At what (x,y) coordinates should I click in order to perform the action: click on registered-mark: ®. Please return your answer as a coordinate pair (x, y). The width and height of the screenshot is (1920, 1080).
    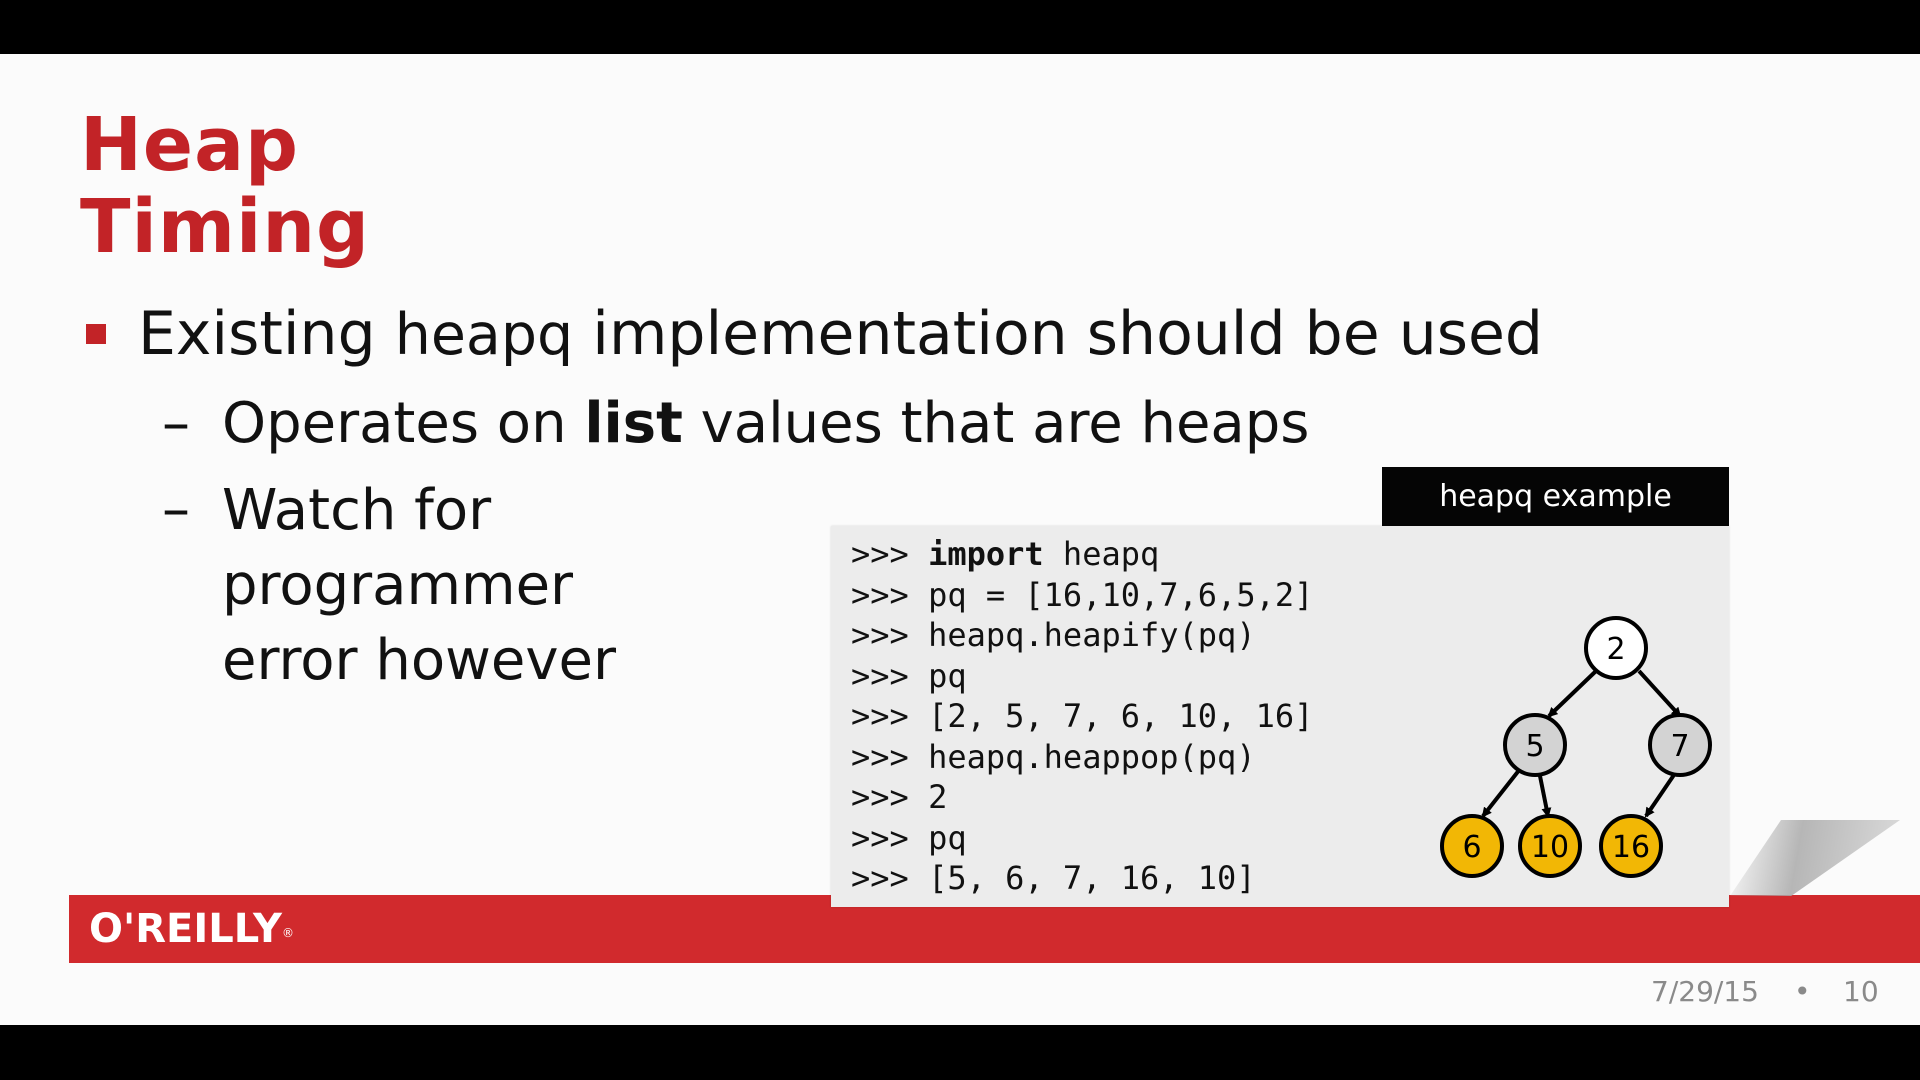
    Looking at the image, I should click on (287, 933).